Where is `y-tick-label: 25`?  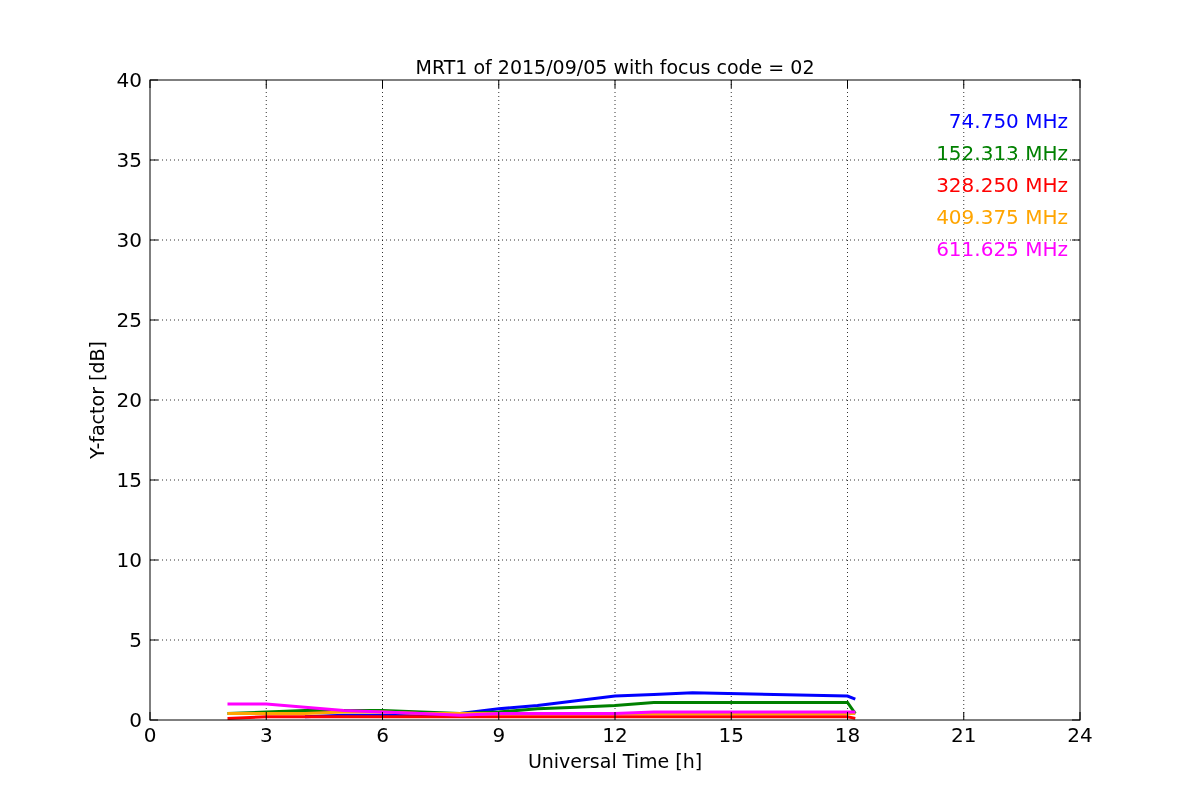
y-tick-label: 25 is located at coordinates (129, 320).